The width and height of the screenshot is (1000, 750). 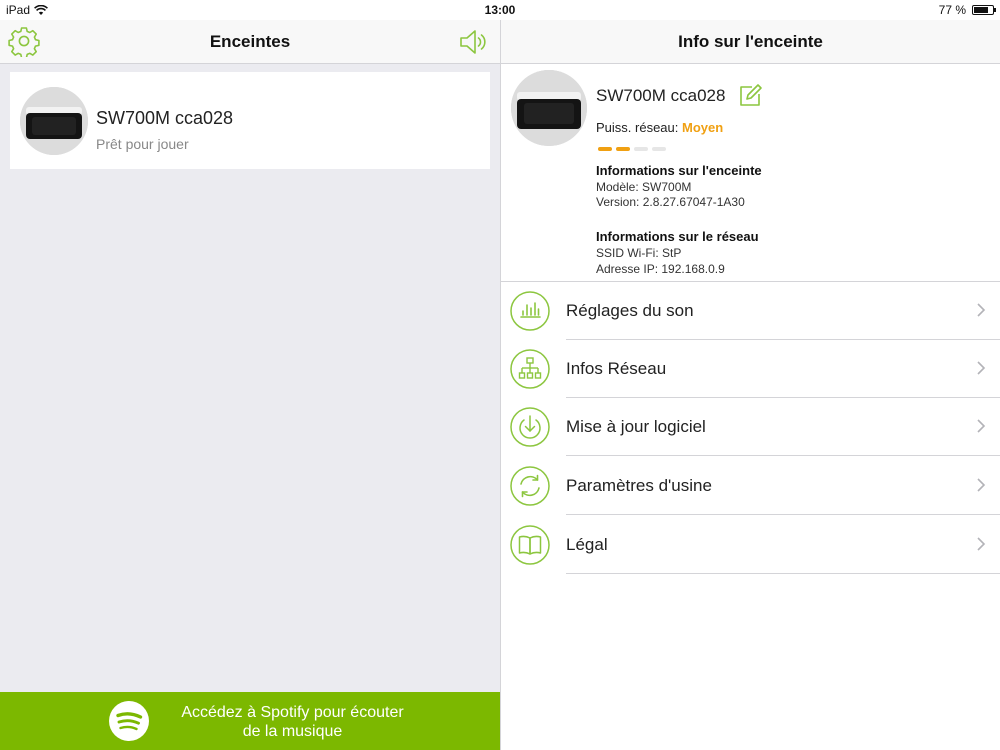 I want to click on speaker-icon, so click(x=473, y=42).